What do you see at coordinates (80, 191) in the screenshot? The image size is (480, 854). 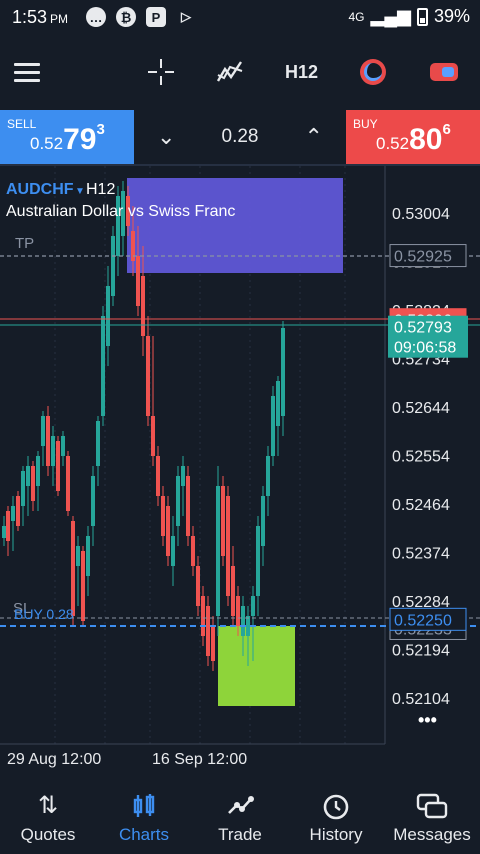 I see `symbol-dropdown-icon: ▼` at bounding box center [80, 191].